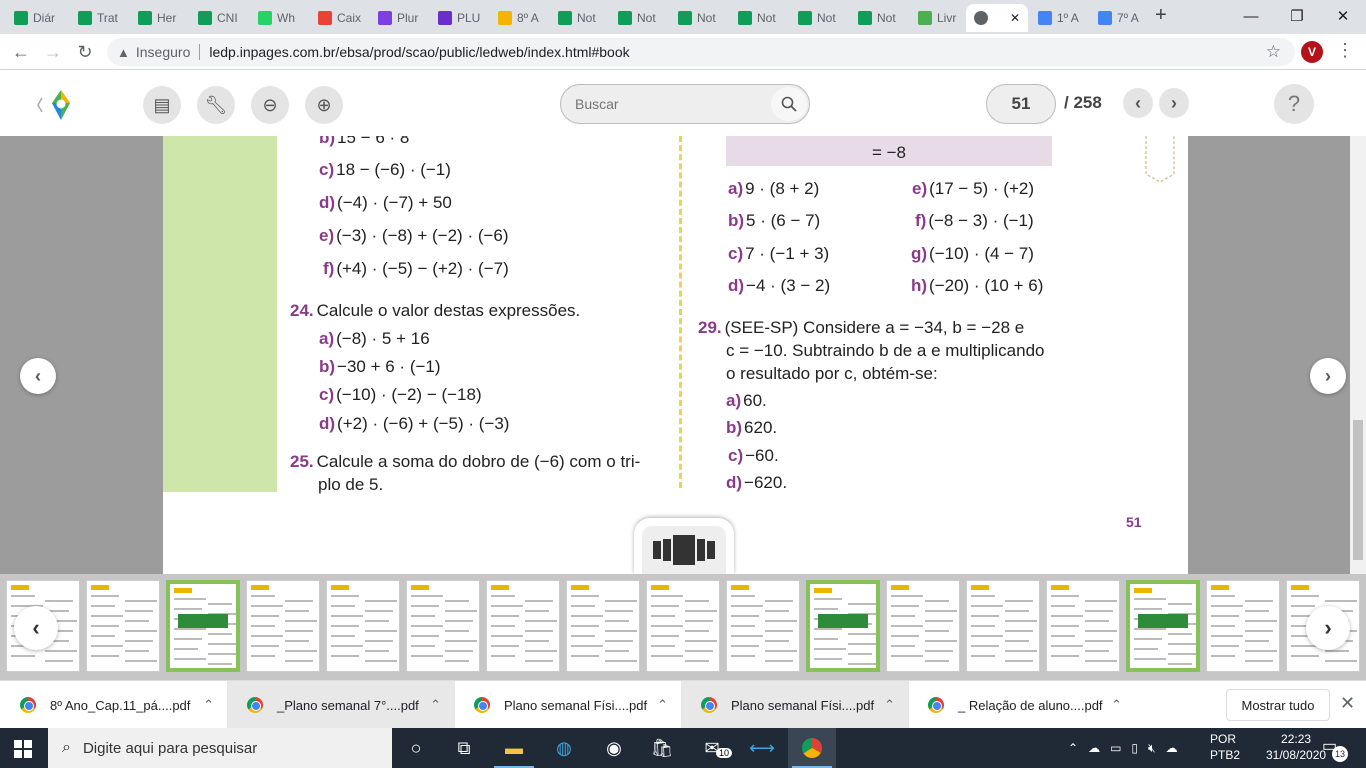 The height and width of the screenshot is (768, 1366). What do you see at coordinates (99, 18) in the screenshot?
I see `browser-tab: Trat` at bounding box center [99, 18].